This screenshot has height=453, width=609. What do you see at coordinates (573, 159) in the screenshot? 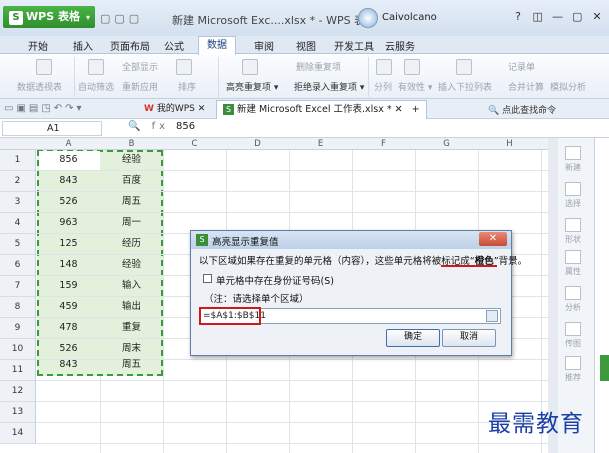
I see `pane-new: 新建` at bounding box center [573, 159].